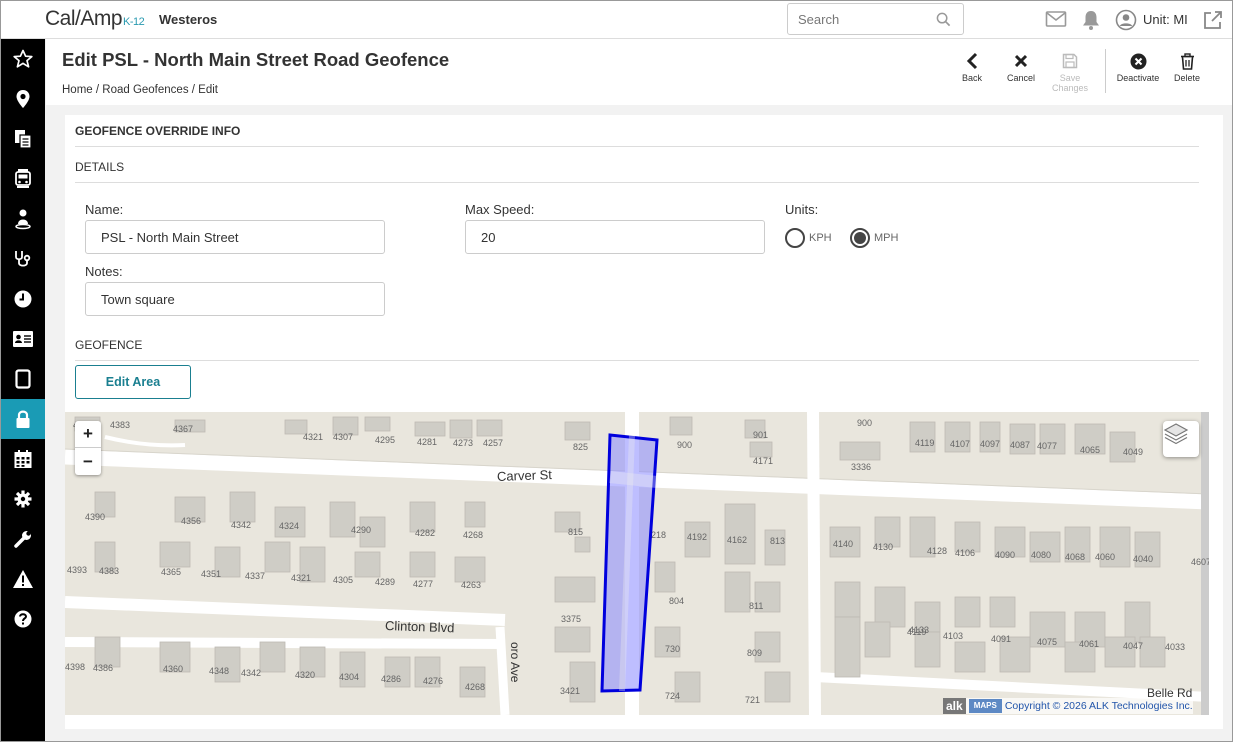 The height and width of the screenshot is (742, 1233). I want to click on id-card-icon, so click(23, 339).